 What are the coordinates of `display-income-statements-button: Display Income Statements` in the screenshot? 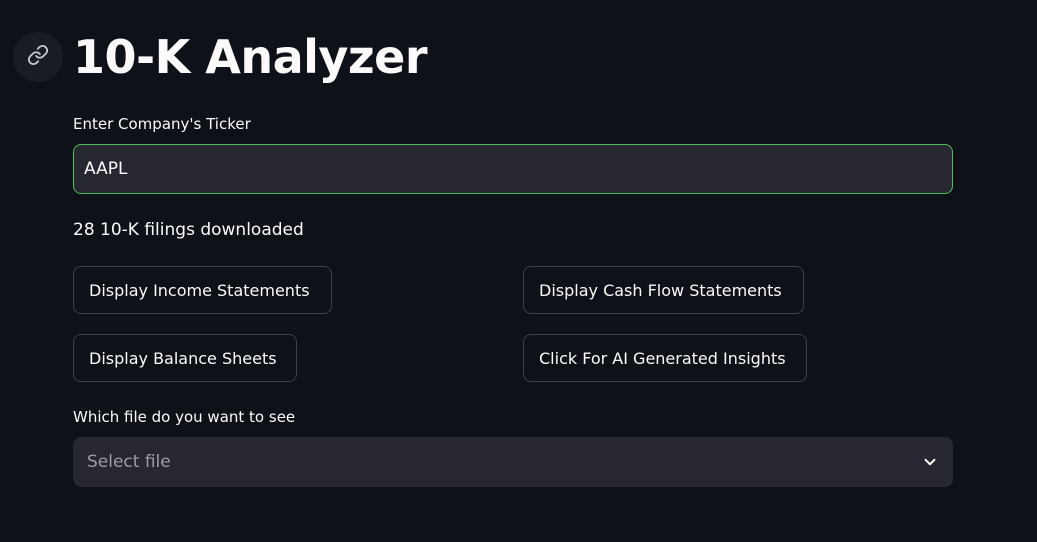 It's located at (202, 290).